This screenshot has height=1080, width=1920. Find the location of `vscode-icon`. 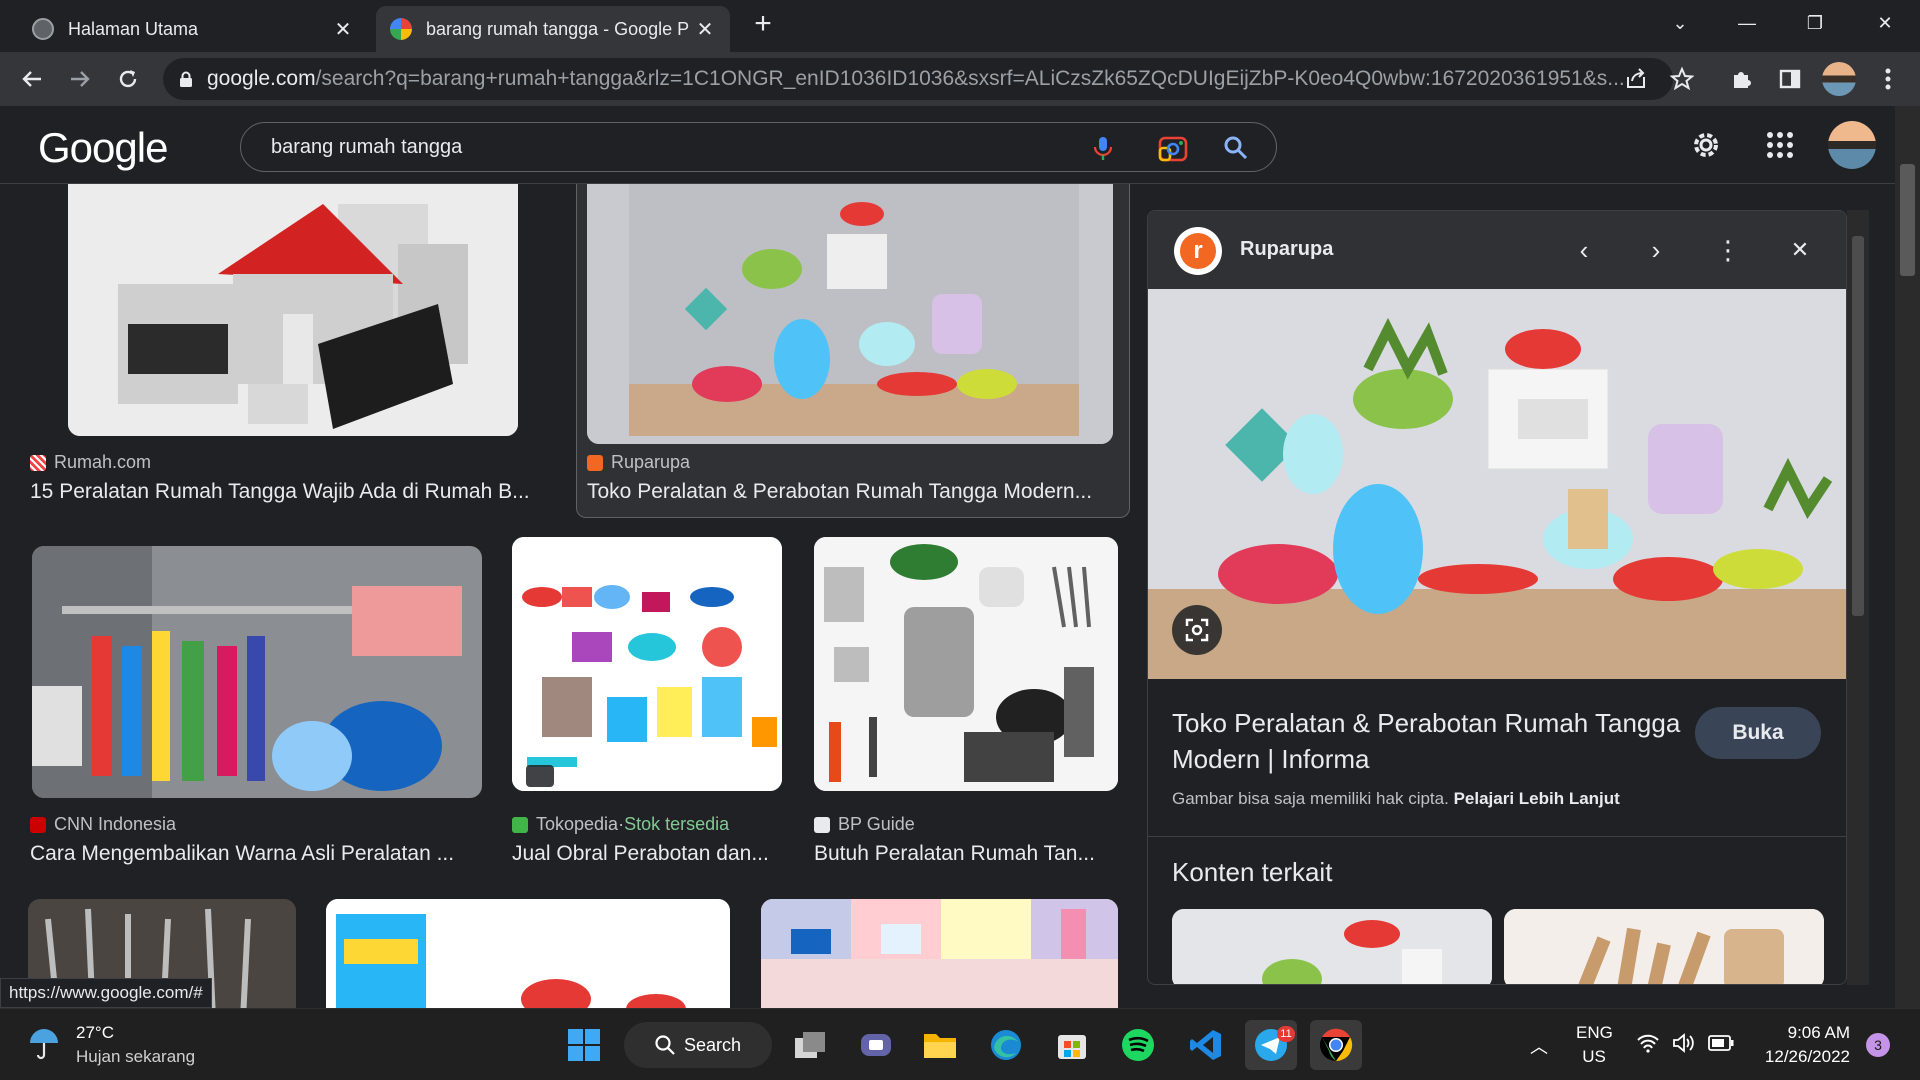

vscode-icon is located at coordinates (1206, 1045).